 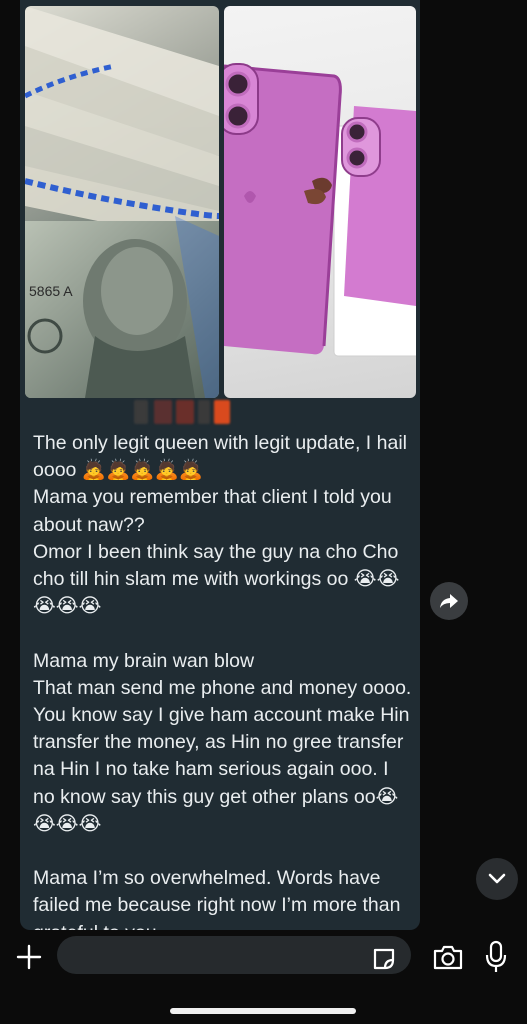 I want to click on attach-button, so click(x=29, y=957).